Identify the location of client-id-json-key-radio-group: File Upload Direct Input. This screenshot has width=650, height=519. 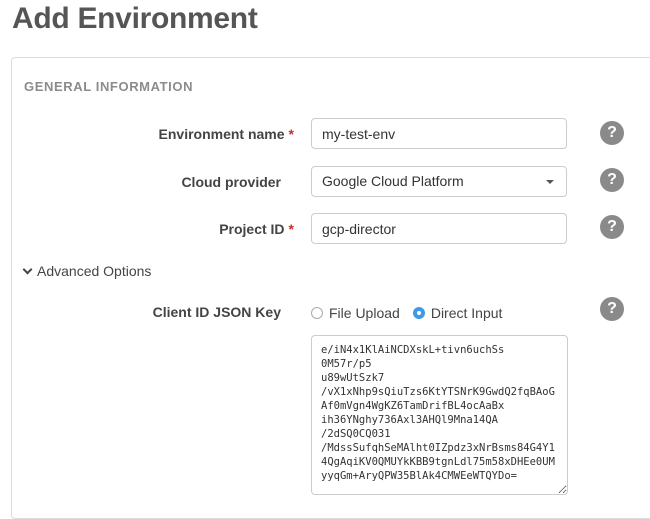
(413, 313).